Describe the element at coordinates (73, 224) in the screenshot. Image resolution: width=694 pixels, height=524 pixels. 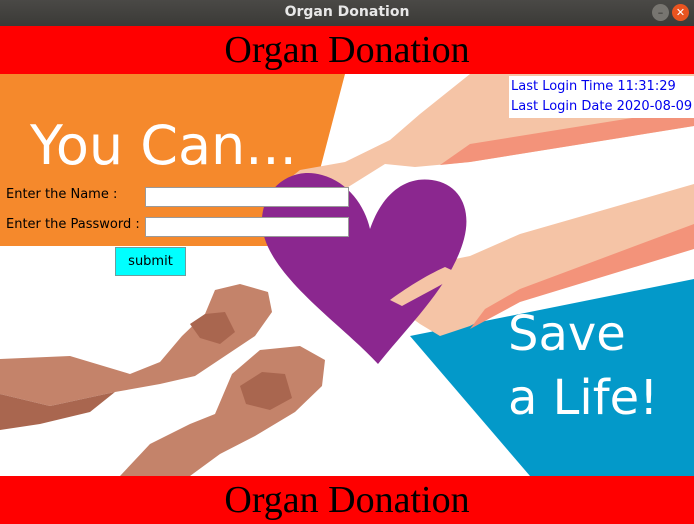
I see `password-label: Enter the Password :` at that location.